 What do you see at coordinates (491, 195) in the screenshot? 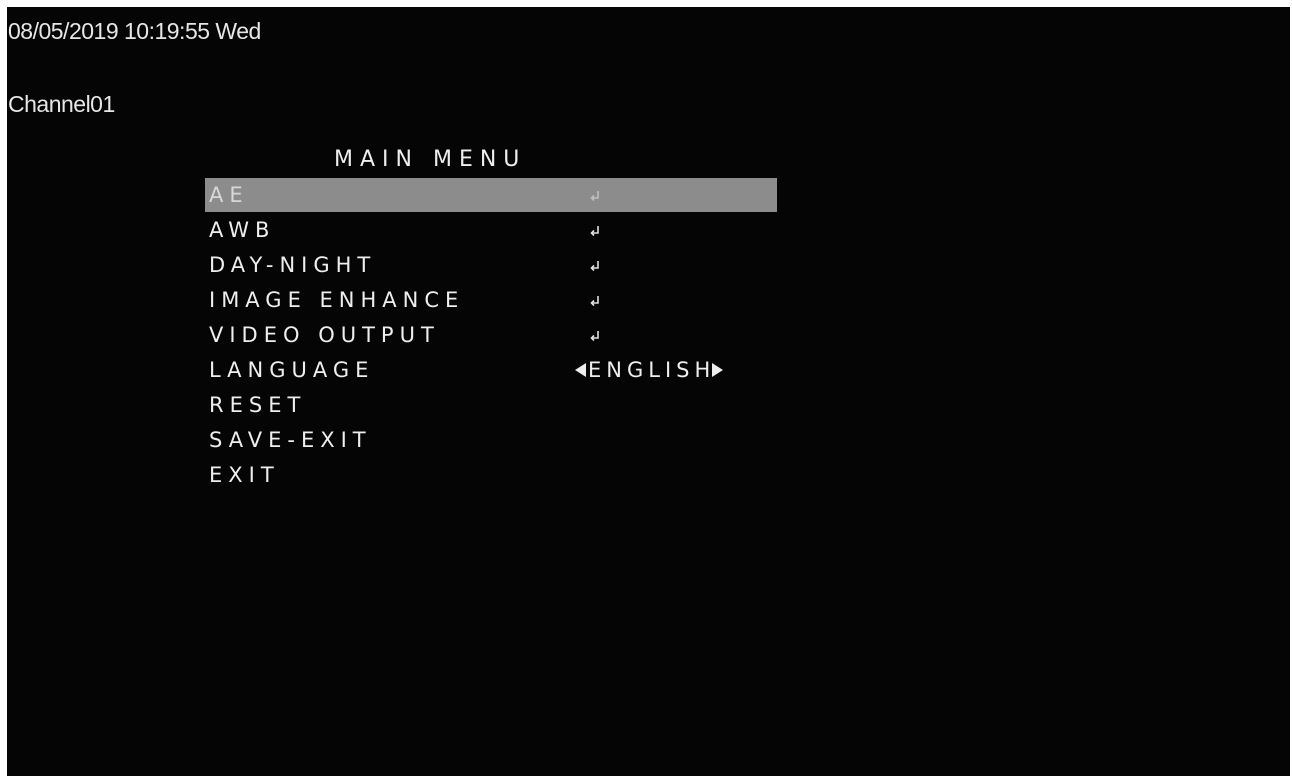
I see `menu-item-ae: AE` at bounding box center [491, 195].